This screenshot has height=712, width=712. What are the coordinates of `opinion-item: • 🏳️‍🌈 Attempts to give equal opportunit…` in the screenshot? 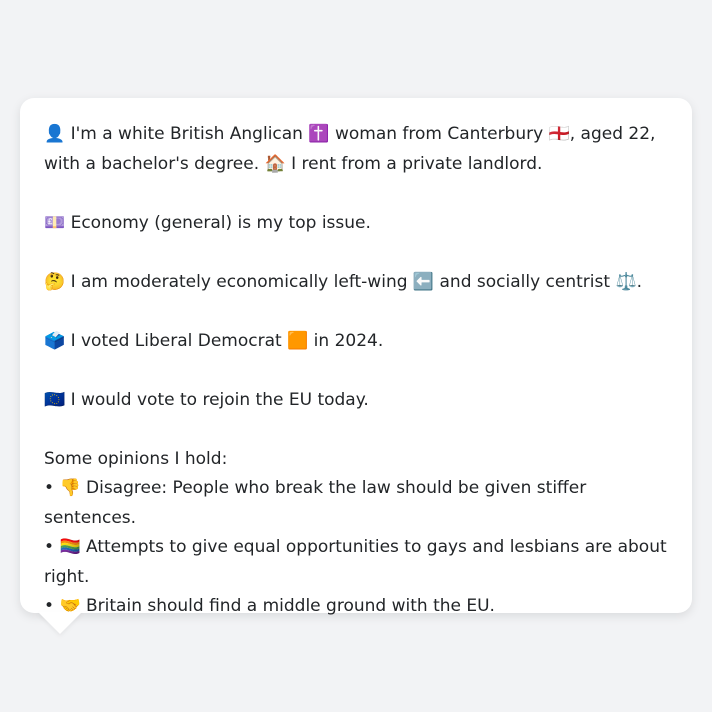 It's located at (356, 562).